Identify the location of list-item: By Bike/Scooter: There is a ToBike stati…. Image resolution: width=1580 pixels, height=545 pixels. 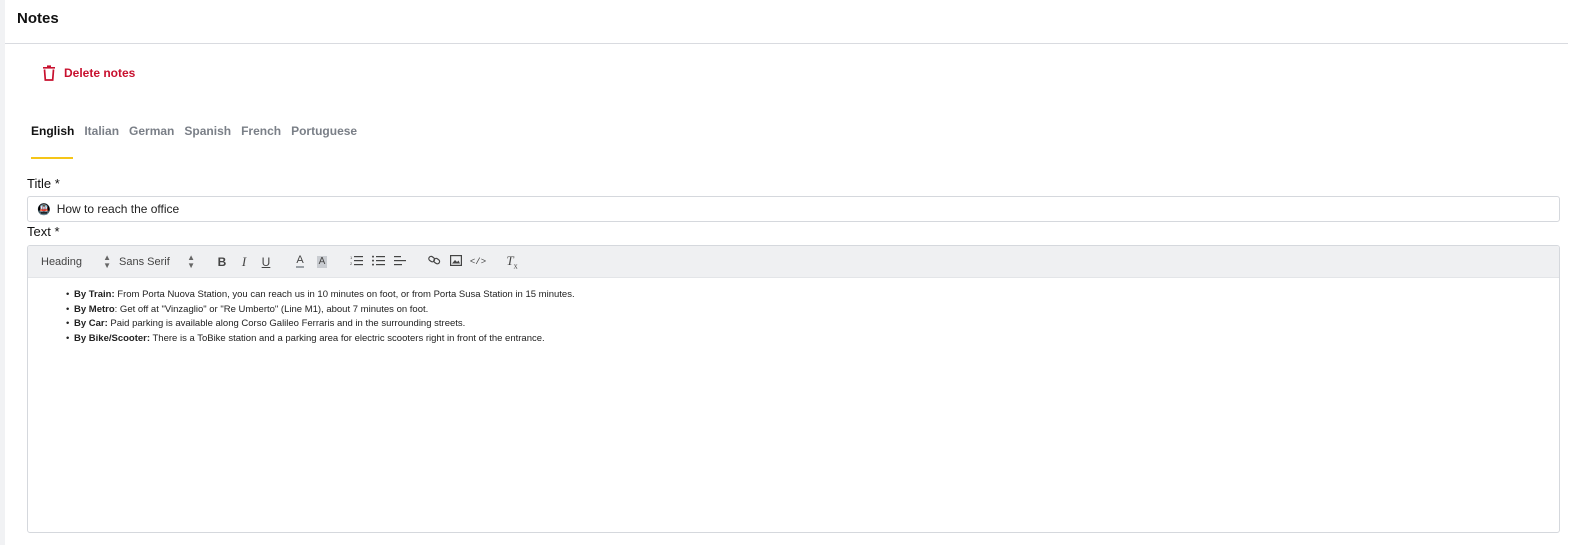
(812, 339).